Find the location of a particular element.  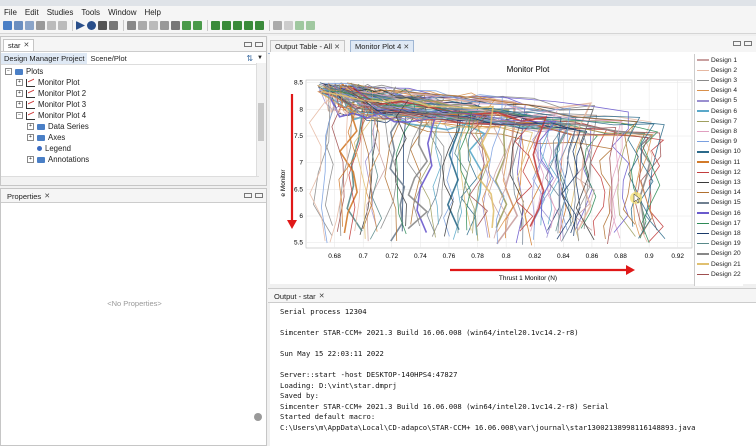

tab-properties: Properties ✕ is located at coordinates (29, 196).